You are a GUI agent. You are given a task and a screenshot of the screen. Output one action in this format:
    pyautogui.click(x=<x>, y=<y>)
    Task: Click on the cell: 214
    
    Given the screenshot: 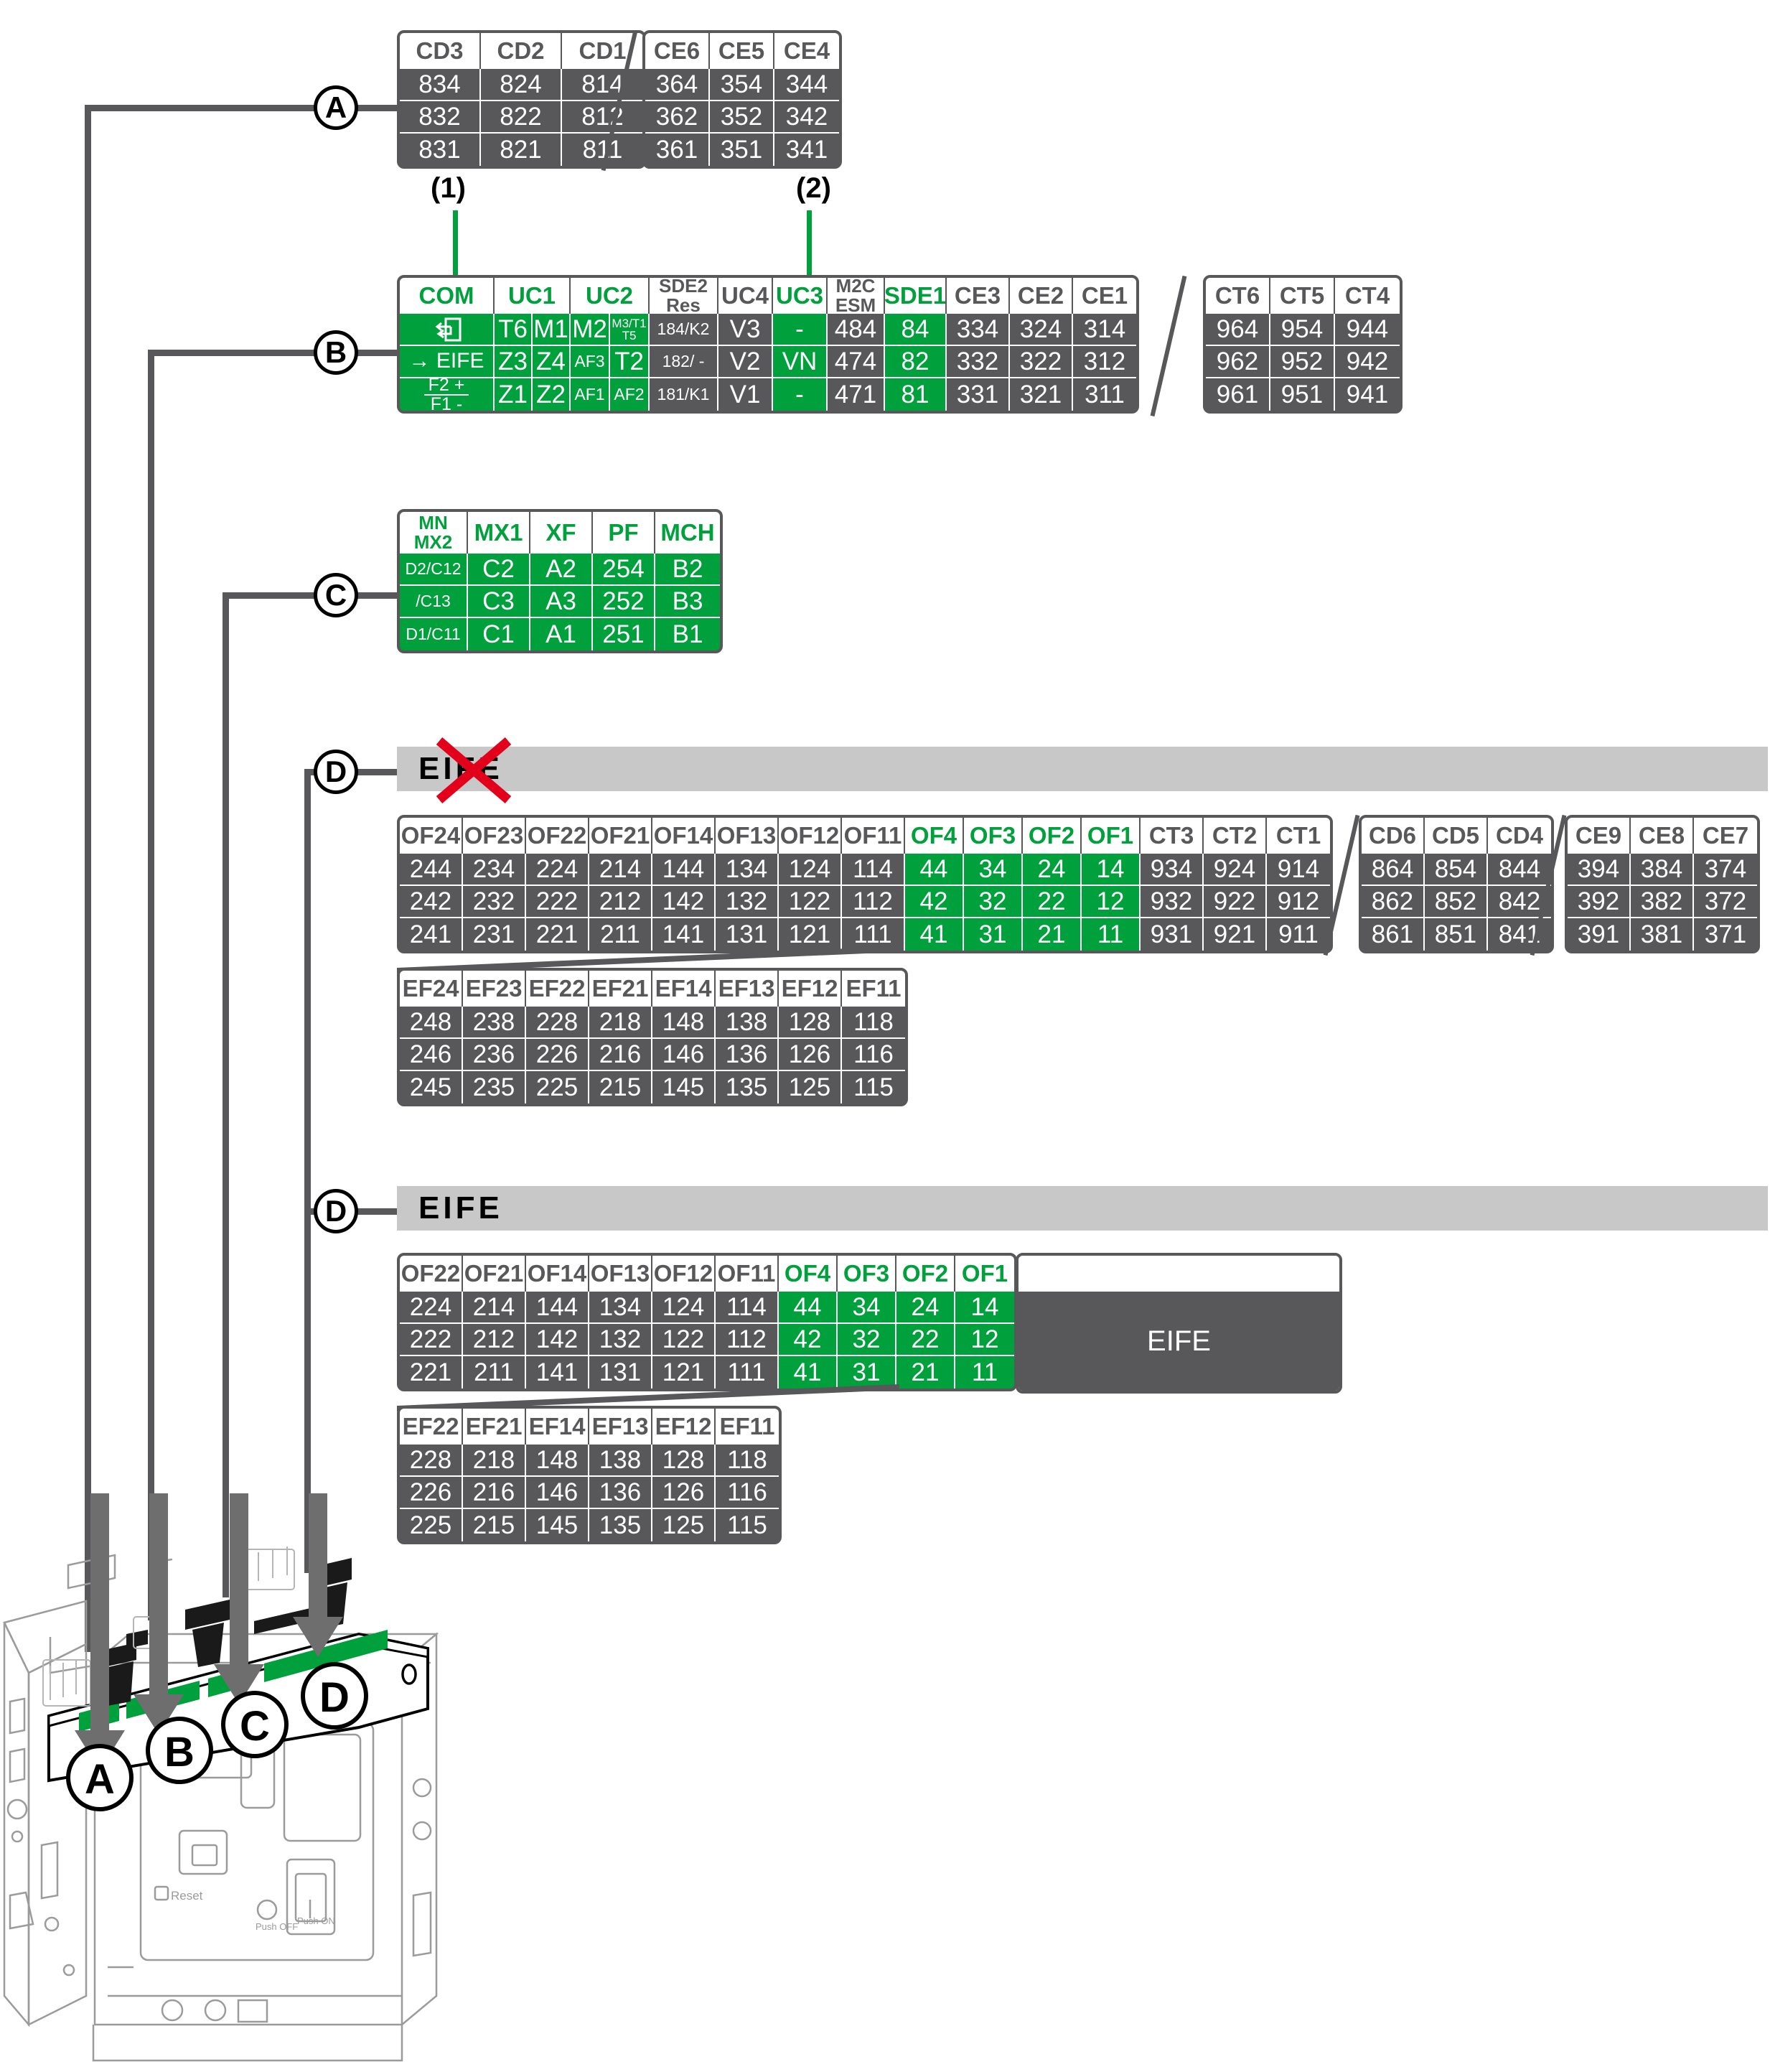 What is the action you would take?
    pyautogui.click(x=620, y=870)
    